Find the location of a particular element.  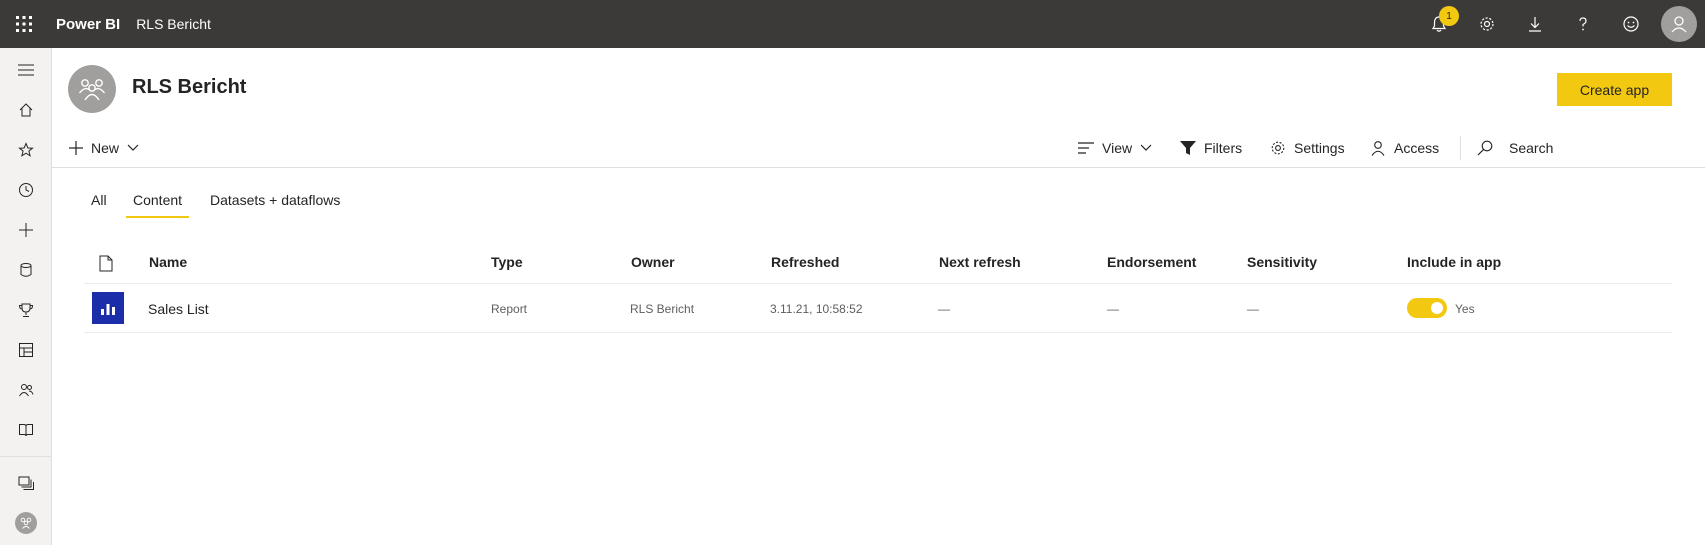

user-avatar is located at coordinates (1679, 24).